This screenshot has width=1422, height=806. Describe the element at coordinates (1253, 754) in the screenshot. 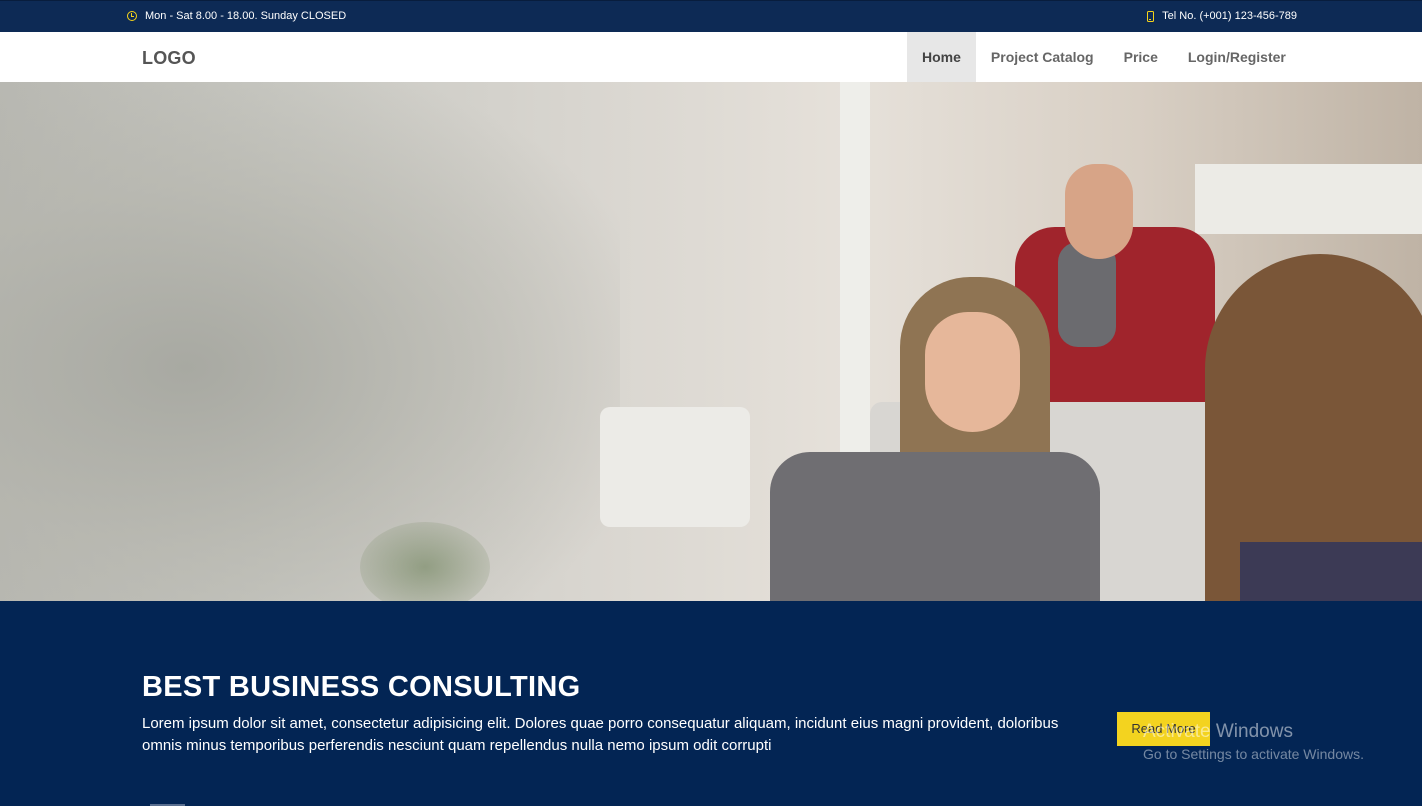

I see `activate-windows-subtitle: Go to Settings to activate Windows.` at that location.